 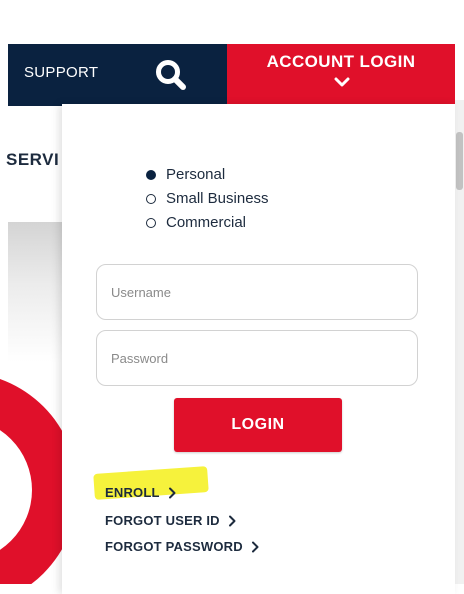 I want to click on radio-small-business, so click(x=151, y=198).